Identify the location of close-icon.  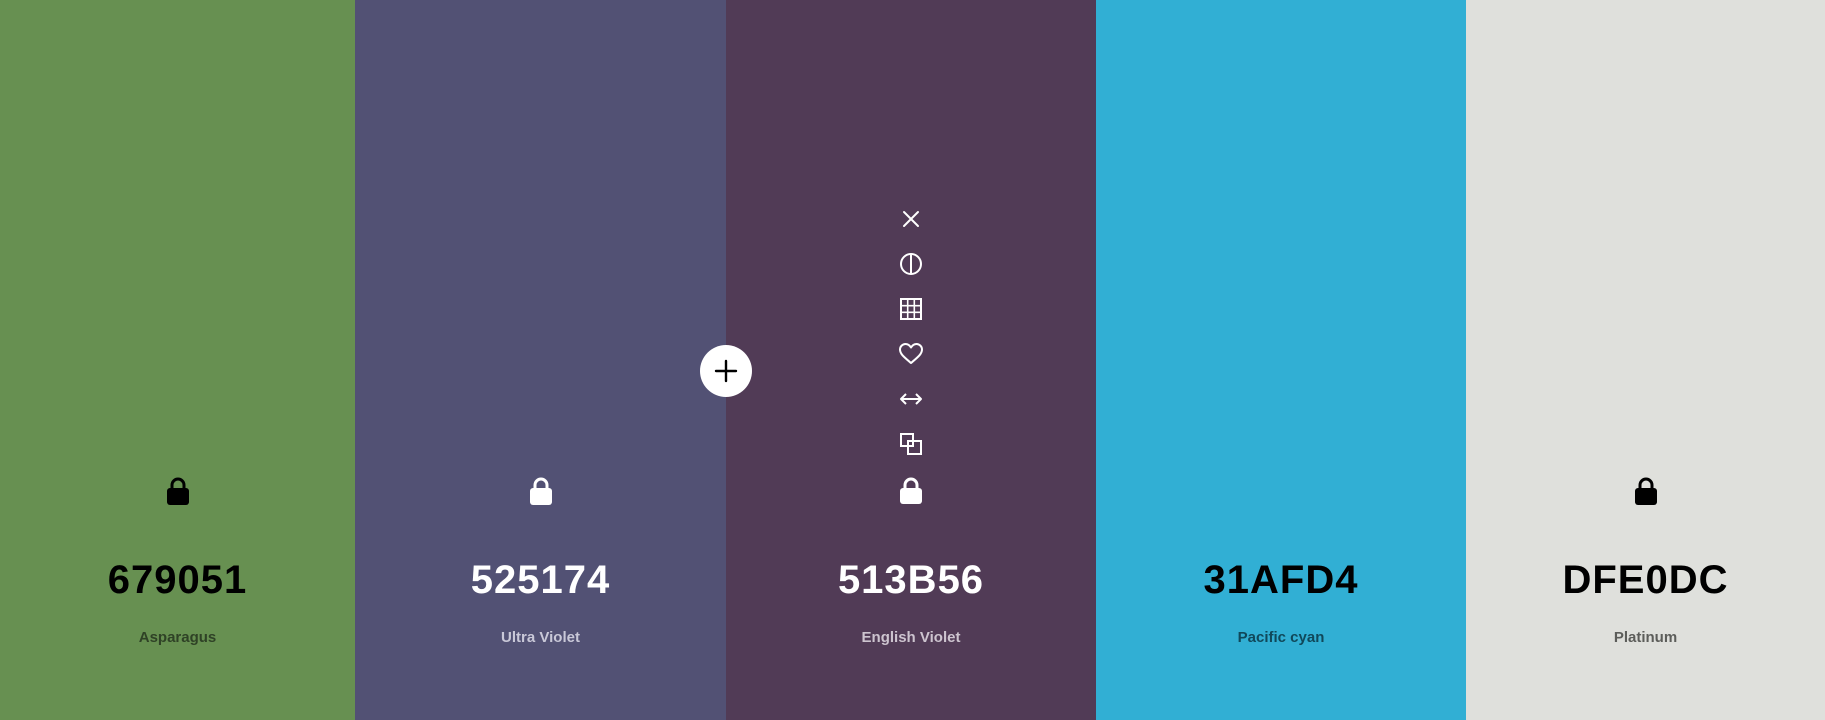
(911, 219).